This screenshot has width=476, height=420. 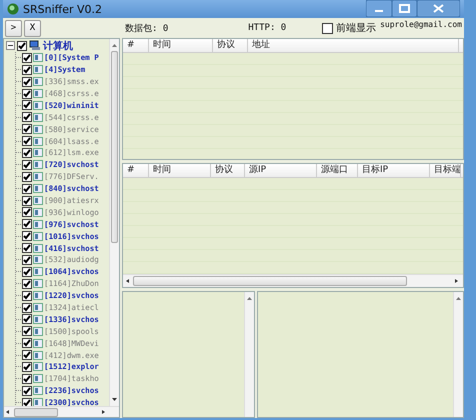 What do you see at coordinates (10, 45) in the screenshot?
I see `collapse-icon` at bounding box center [10, 45].